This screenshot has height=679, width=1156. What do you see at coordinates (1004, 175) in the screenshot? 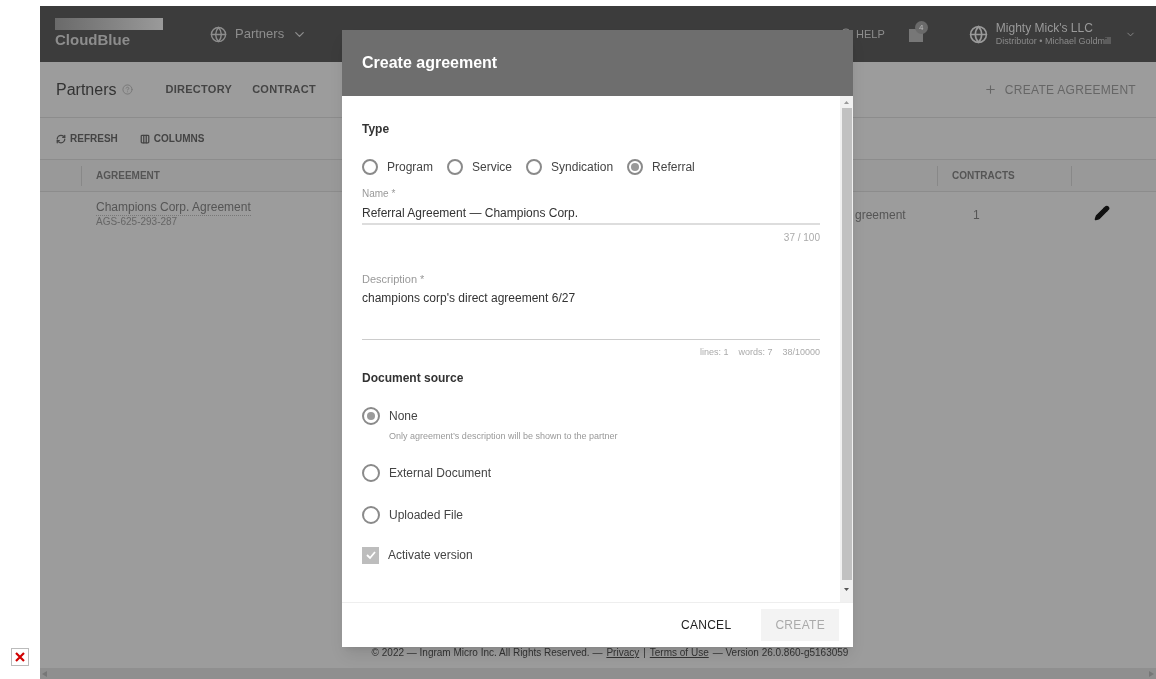
I see `column-header: CONTRACTS` at bounding box center [1004, 175].